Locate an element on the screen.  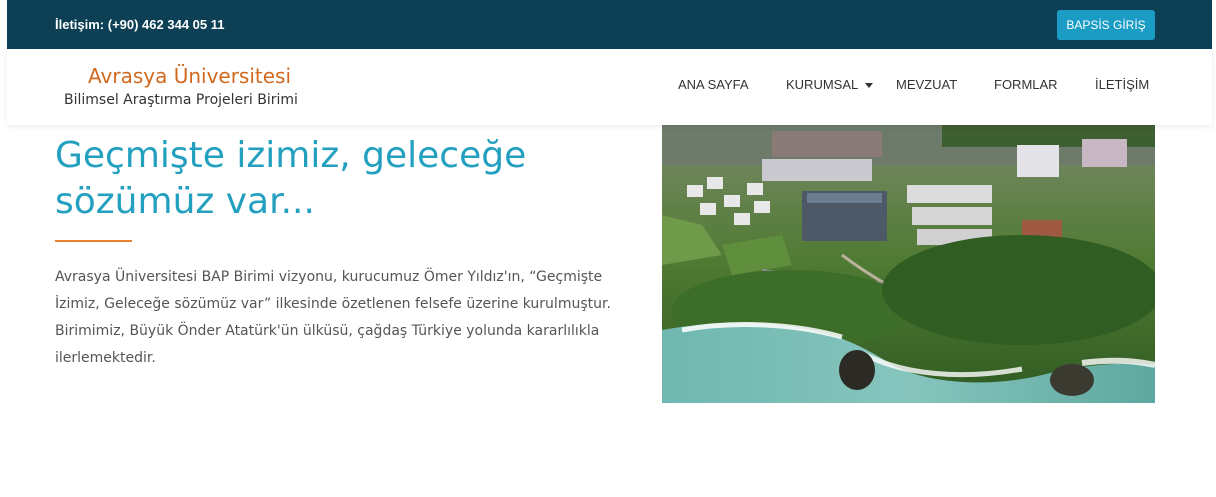
nav-item-ana-sayfa: ANA SAYFA is located at coordinates (713, 84).